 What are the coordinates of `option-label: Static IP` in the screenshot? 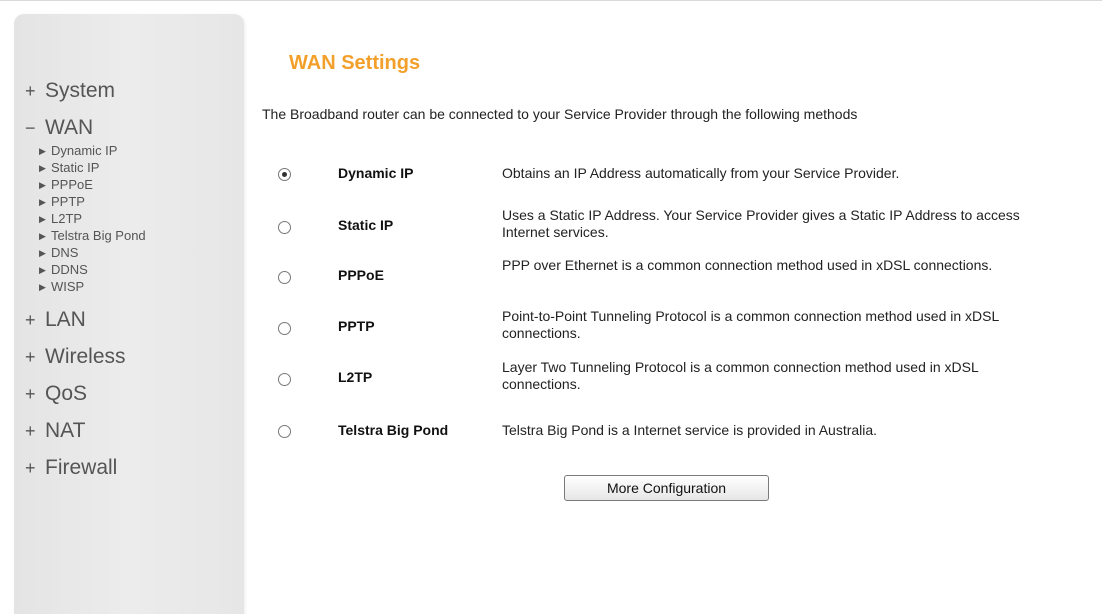 It's located at (366, 225).